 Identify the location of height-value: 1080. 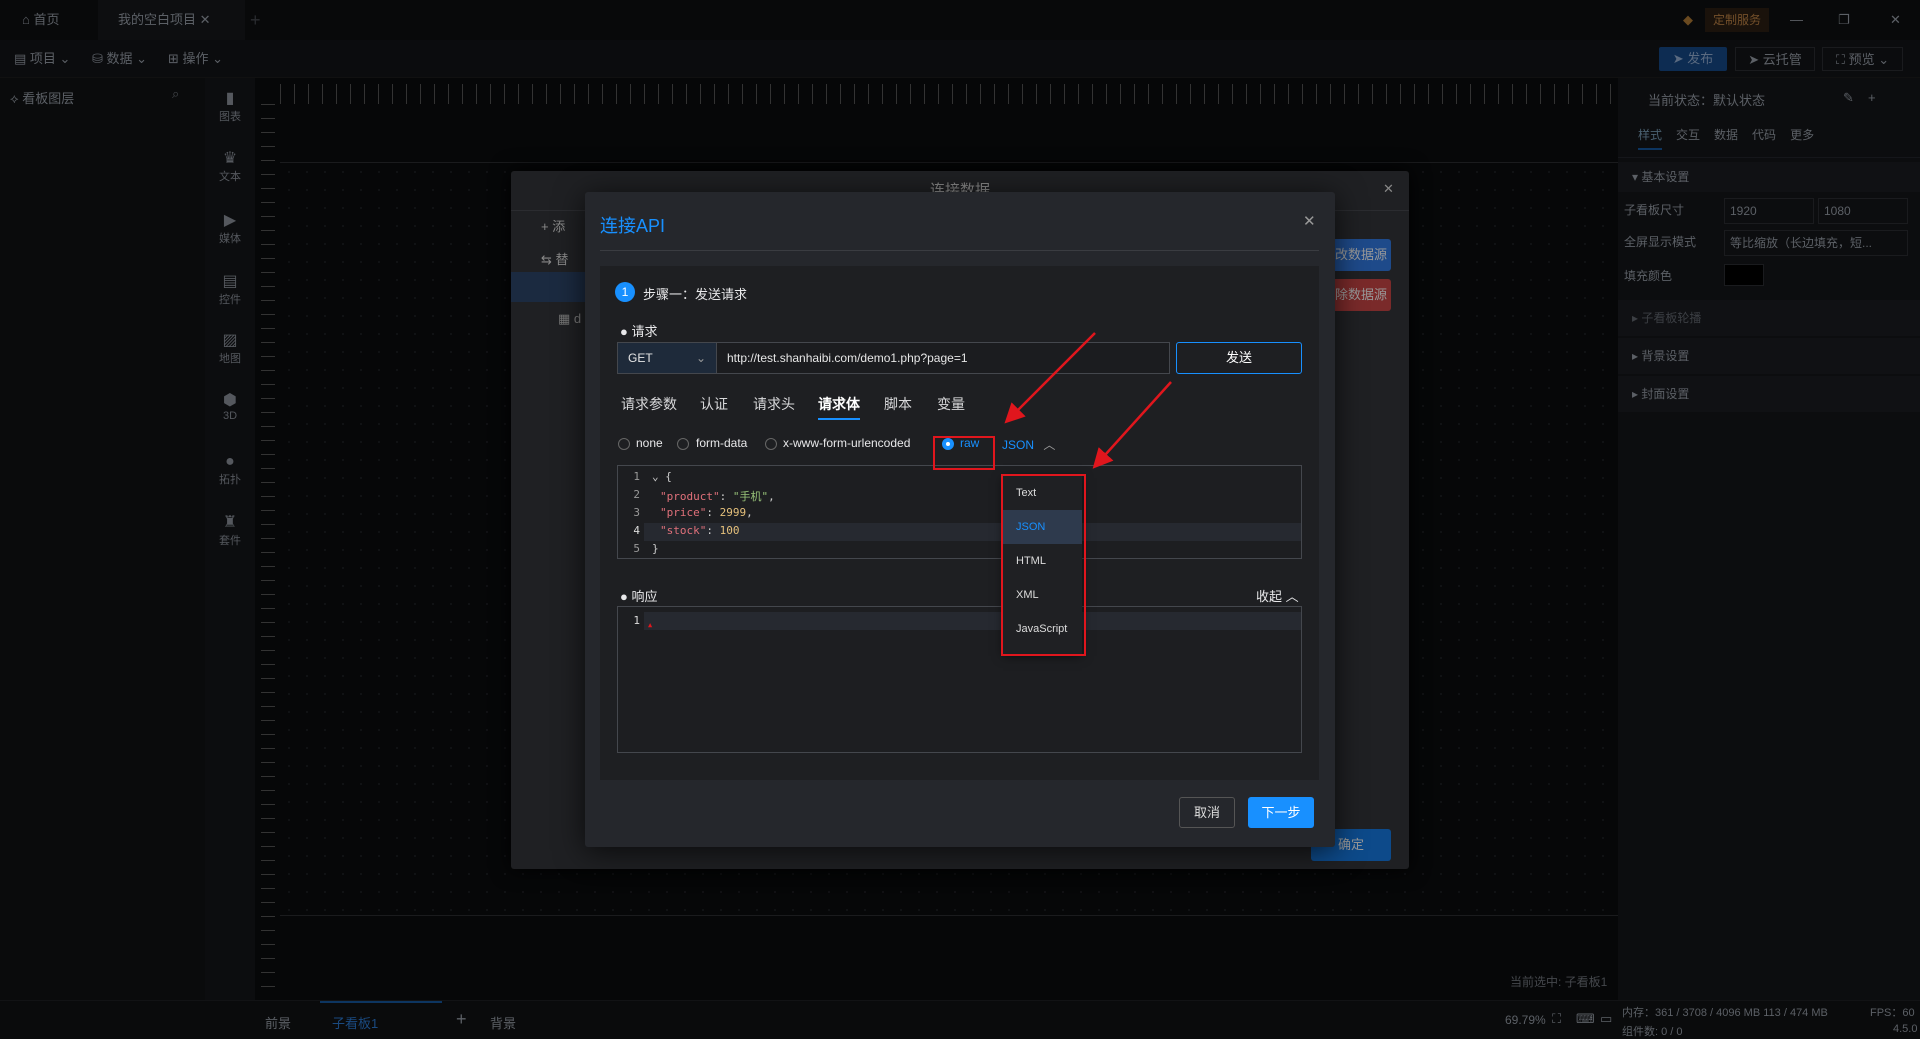
(1837, 211).